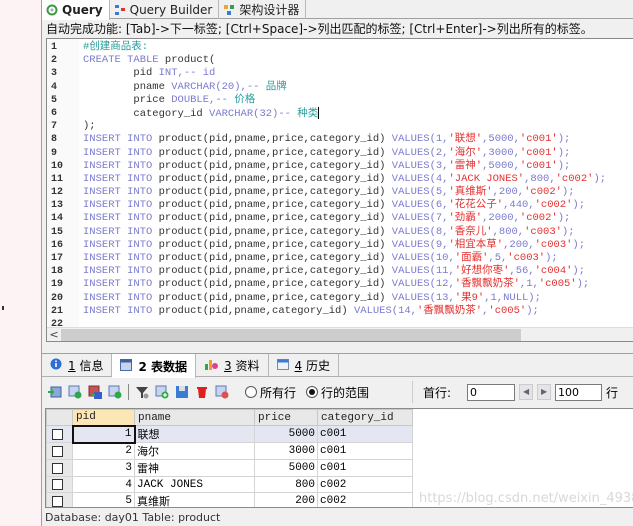 This screenshot has height=526, width=633. I want to click on column-header-category-id: category_id, so click(365, 417).